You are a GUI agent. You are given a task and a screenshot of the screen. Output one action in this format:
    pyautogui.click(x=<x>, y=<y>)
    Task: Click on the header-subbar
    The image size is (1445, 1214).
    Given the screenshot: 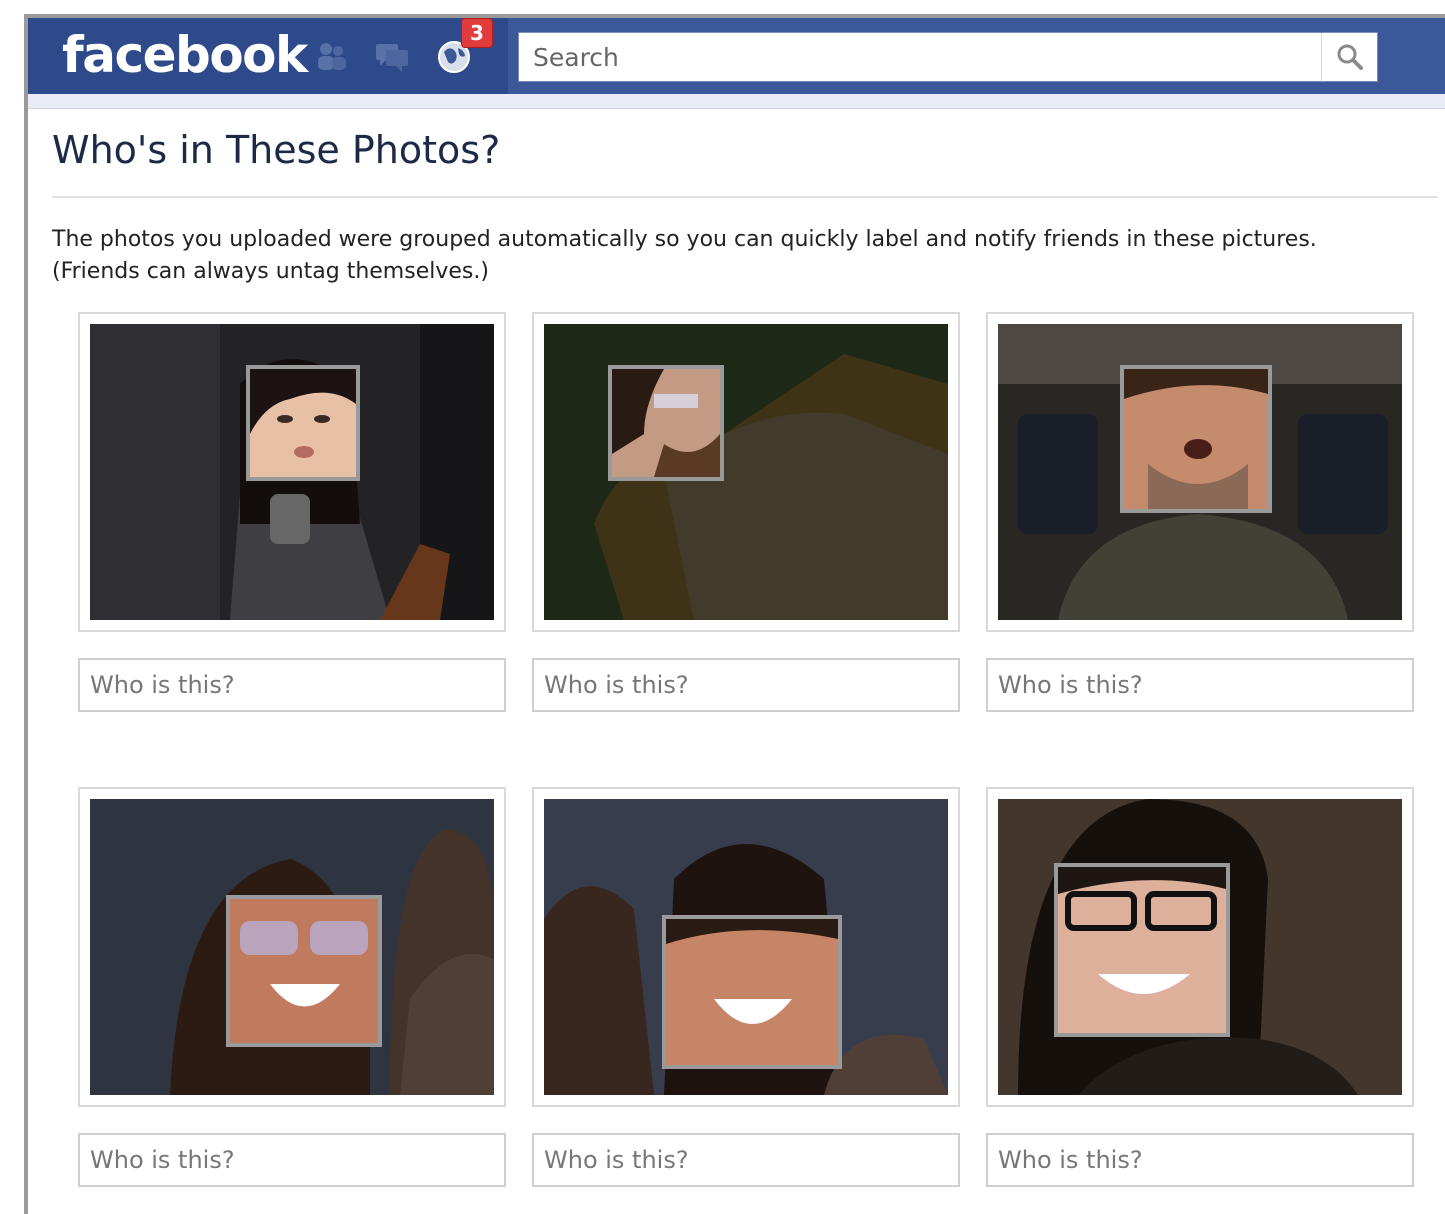 What is the action you would take?
    pyautogui.click(x=736, y=101)
    